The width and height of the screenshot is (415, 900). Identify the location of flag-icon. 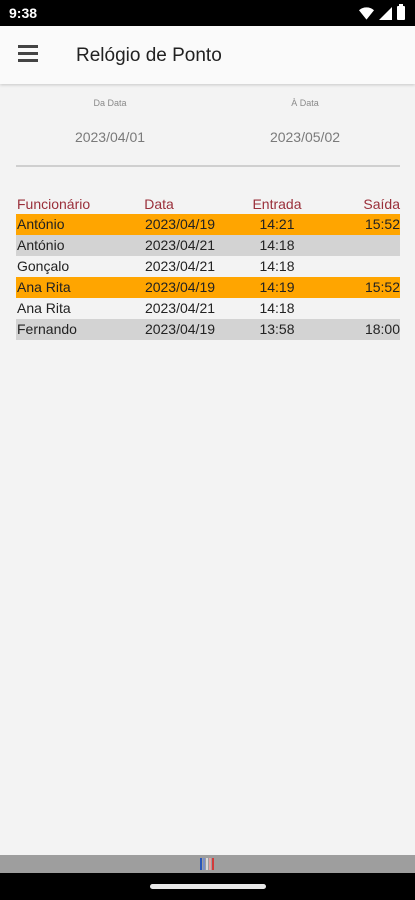
(208, 864).